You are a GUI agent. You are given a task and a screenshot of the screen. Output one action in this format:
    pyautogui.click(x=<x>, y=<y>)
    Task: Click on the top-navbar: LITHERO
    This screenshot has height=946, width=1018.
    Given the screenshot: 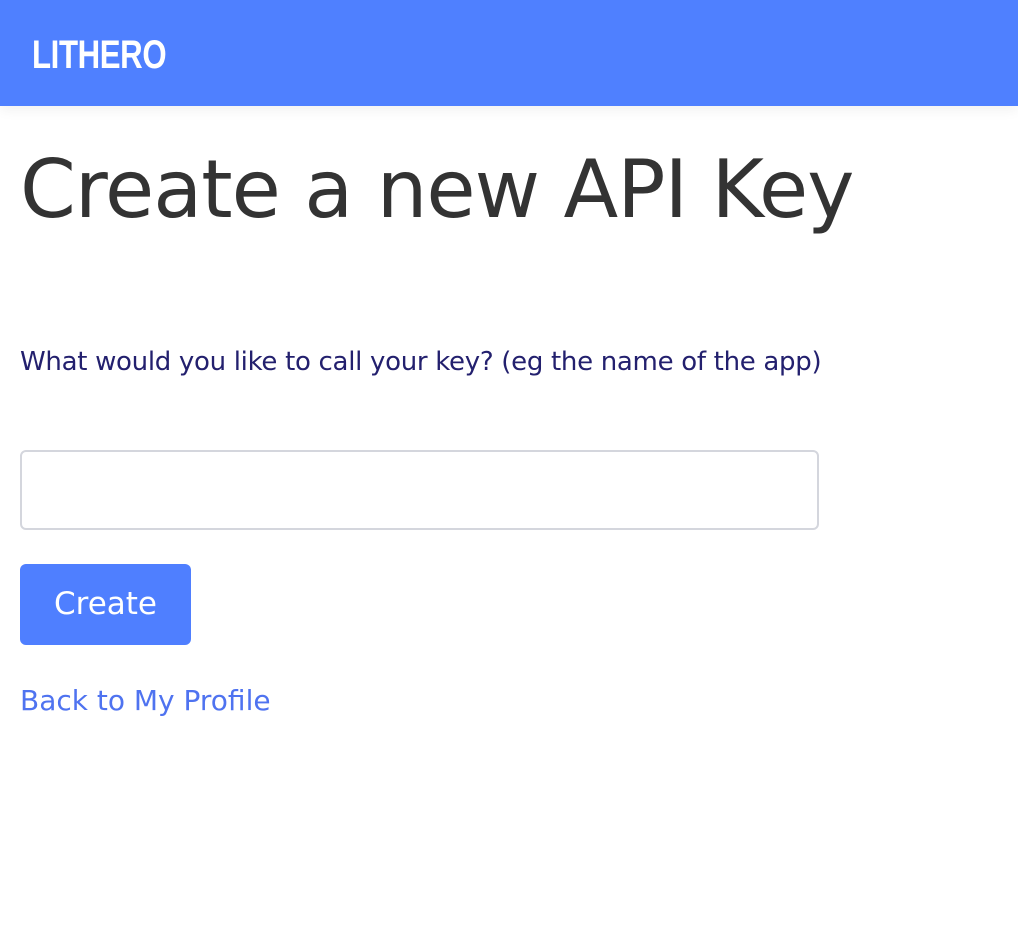 What is the action you would take?
    pyautogui.click(x=509, y=53)
    